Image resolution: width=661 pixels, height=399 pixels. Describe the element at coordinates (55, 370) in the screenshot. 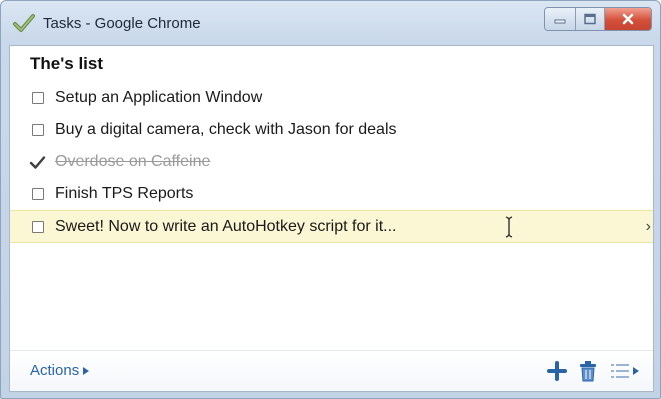

I see `actions-label: Actions` at that location.